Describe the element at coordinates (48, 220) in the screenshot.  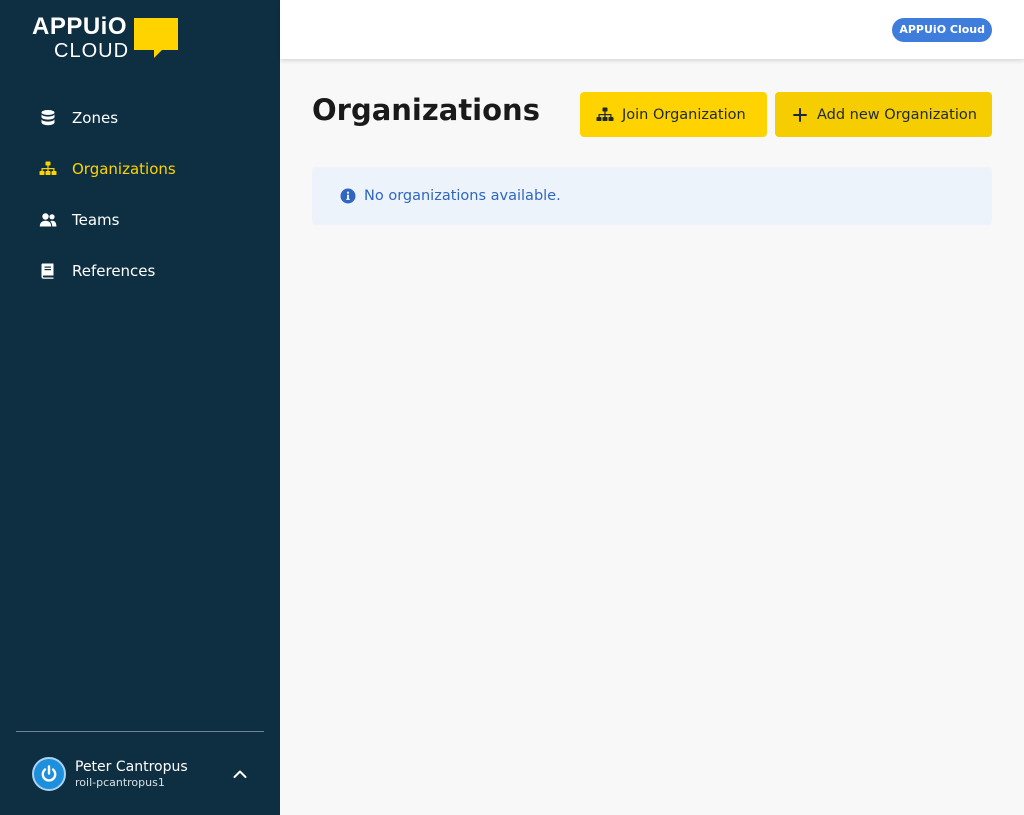
I see `users-icon` at that location.